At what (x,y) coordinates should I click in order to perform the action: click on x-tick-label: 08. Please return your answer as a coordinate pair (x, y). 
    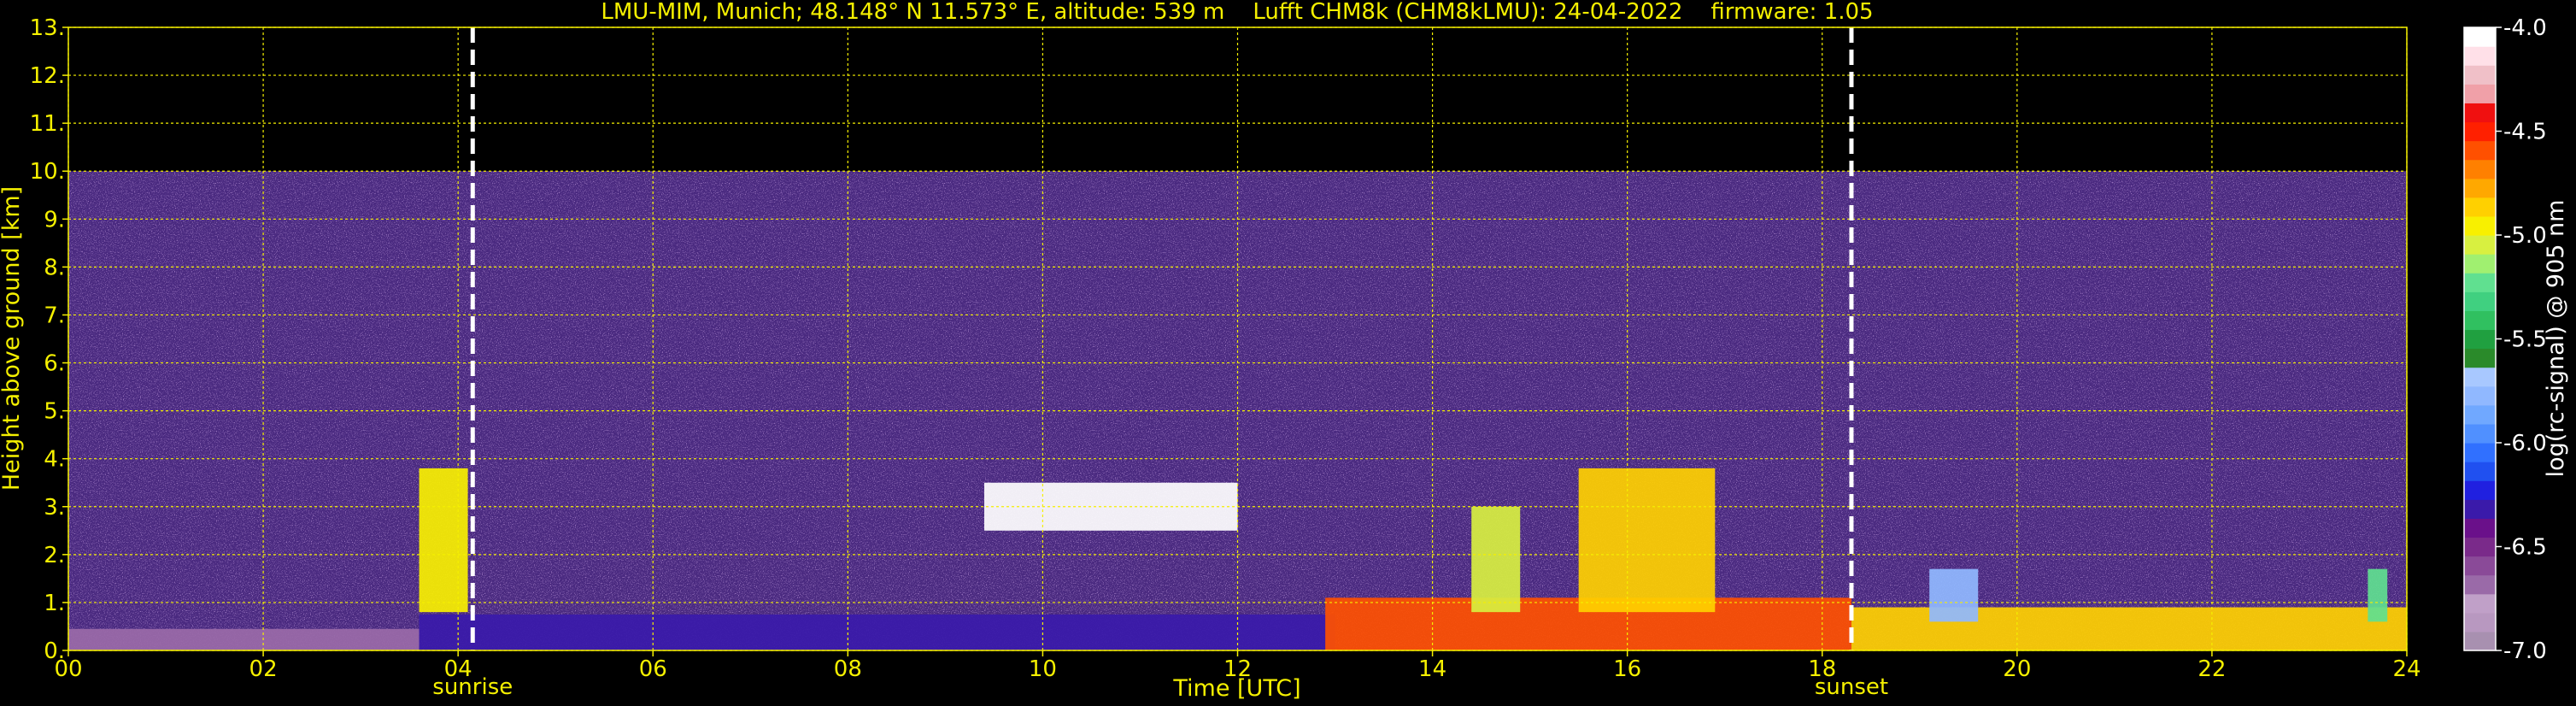
    Looking at the image, I should click on (848, 669).